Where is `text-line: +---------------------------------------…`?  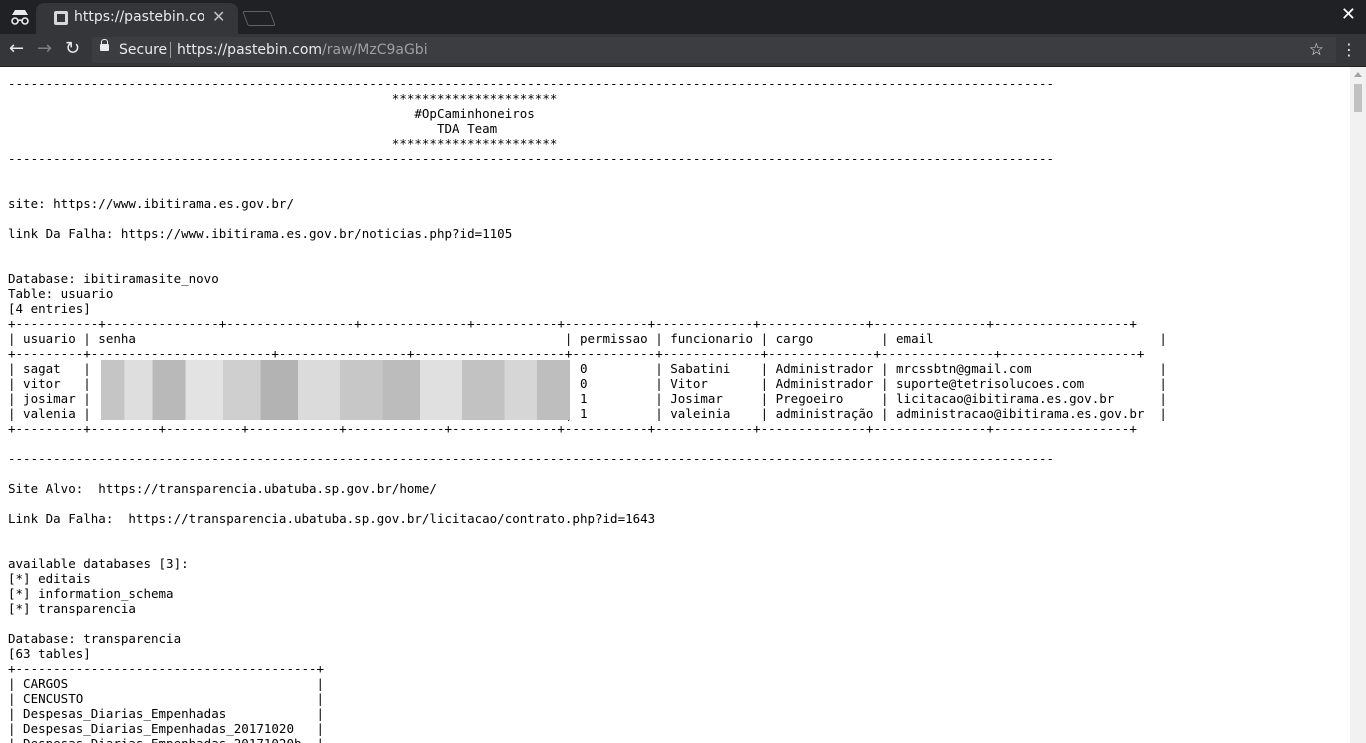
text-line: +---------------------------------------… is located at coordinates (166, 668).